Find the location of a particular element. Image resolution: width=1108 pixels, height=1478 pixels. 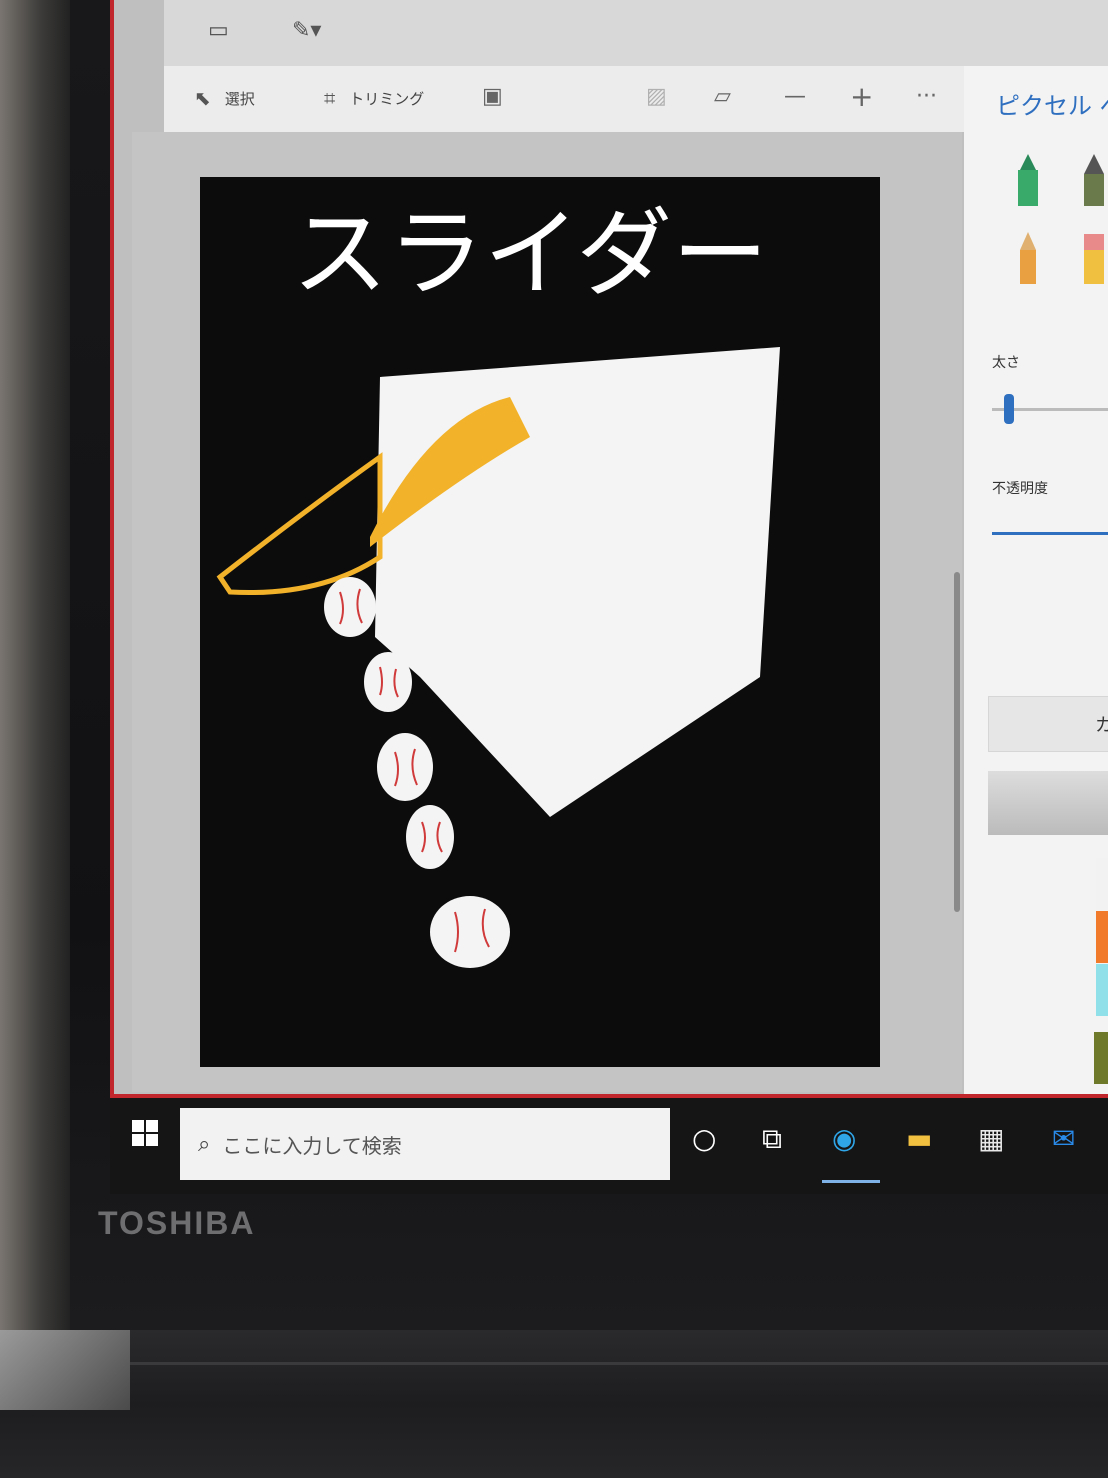

color-picker-button: カ is located at coordinates (1048, 724).